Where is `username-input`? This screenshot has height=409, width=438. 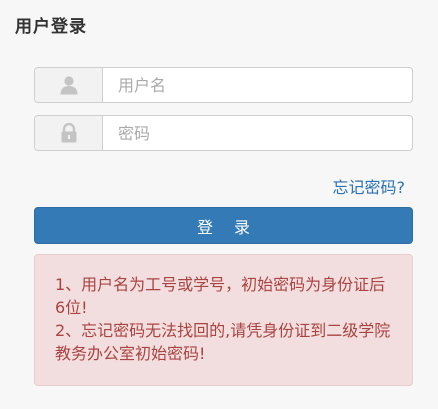 username-input is located at coordinates (257, 85).